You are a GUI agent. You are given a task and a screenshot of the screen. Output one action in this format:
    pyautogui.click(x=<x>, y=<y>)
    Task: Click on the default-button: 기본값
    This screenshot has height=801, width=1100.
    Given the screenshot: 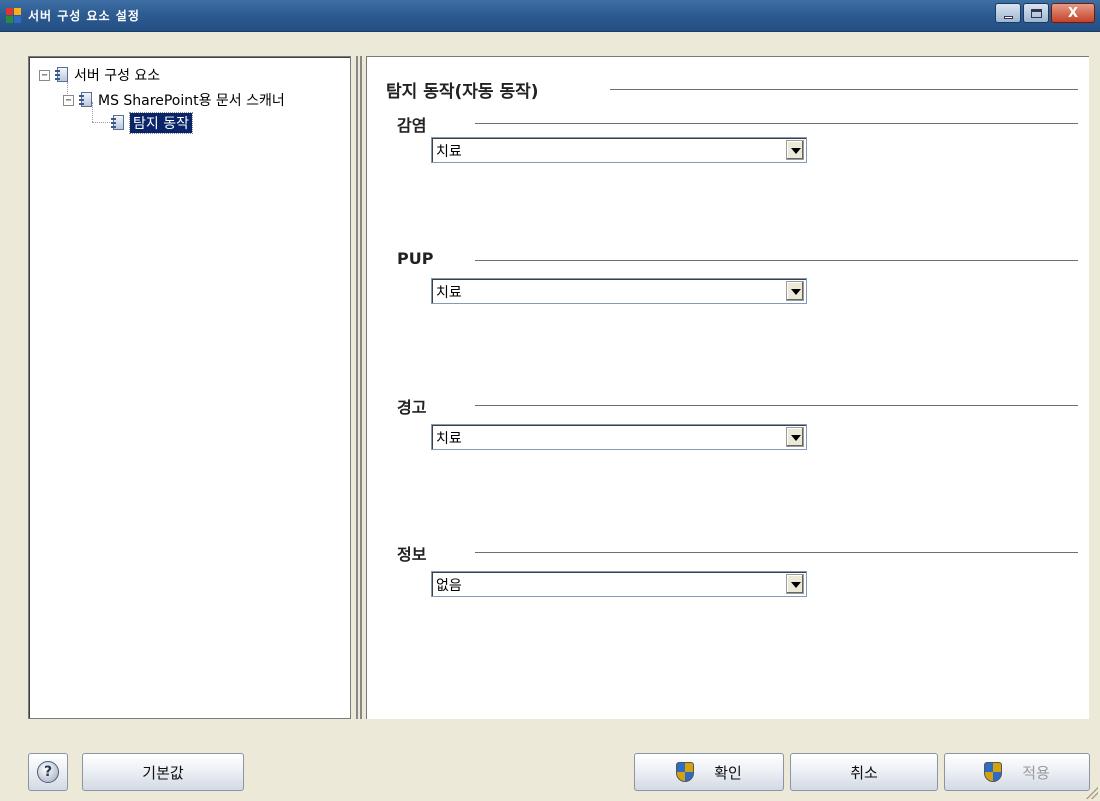 What is the action you would take?
    pyautogui.click(x=163, y=772)
    